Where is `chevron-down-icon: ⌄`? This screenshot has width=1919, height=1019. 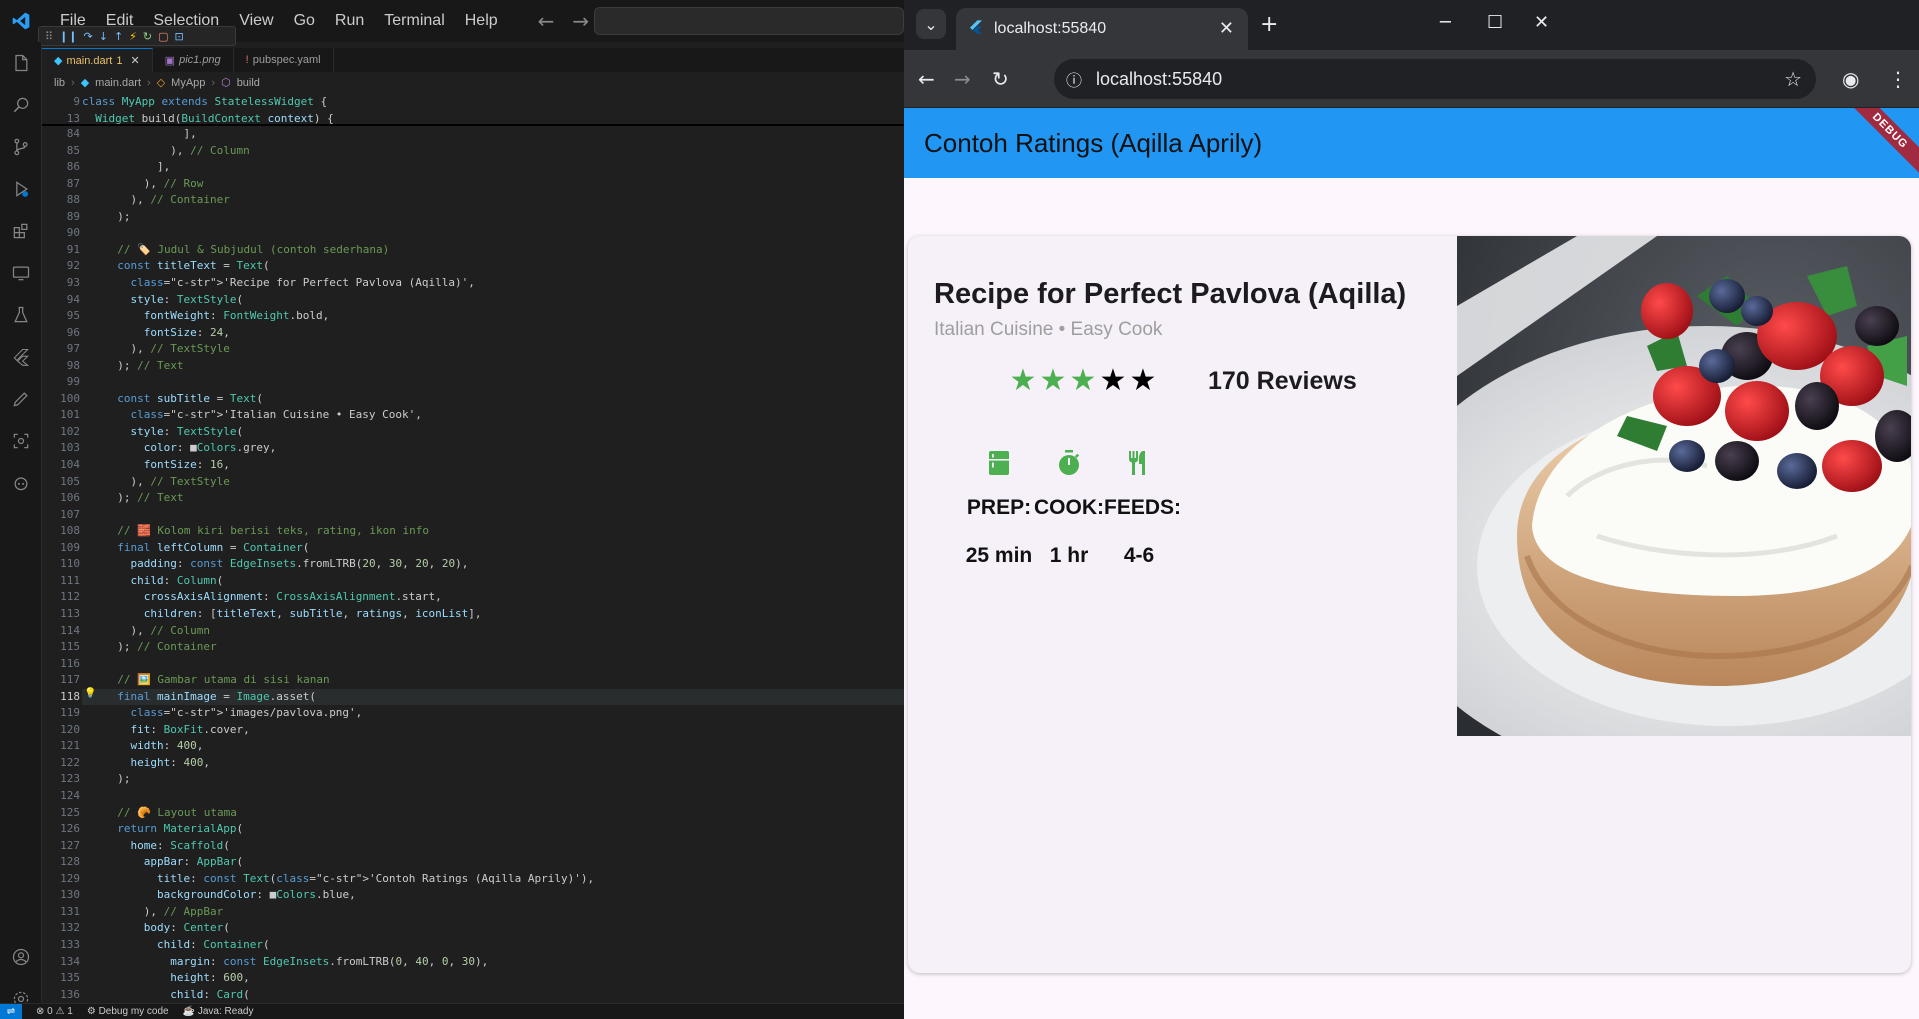
chevron-down-icon: ⌄ is located at coordinates (931, 24).